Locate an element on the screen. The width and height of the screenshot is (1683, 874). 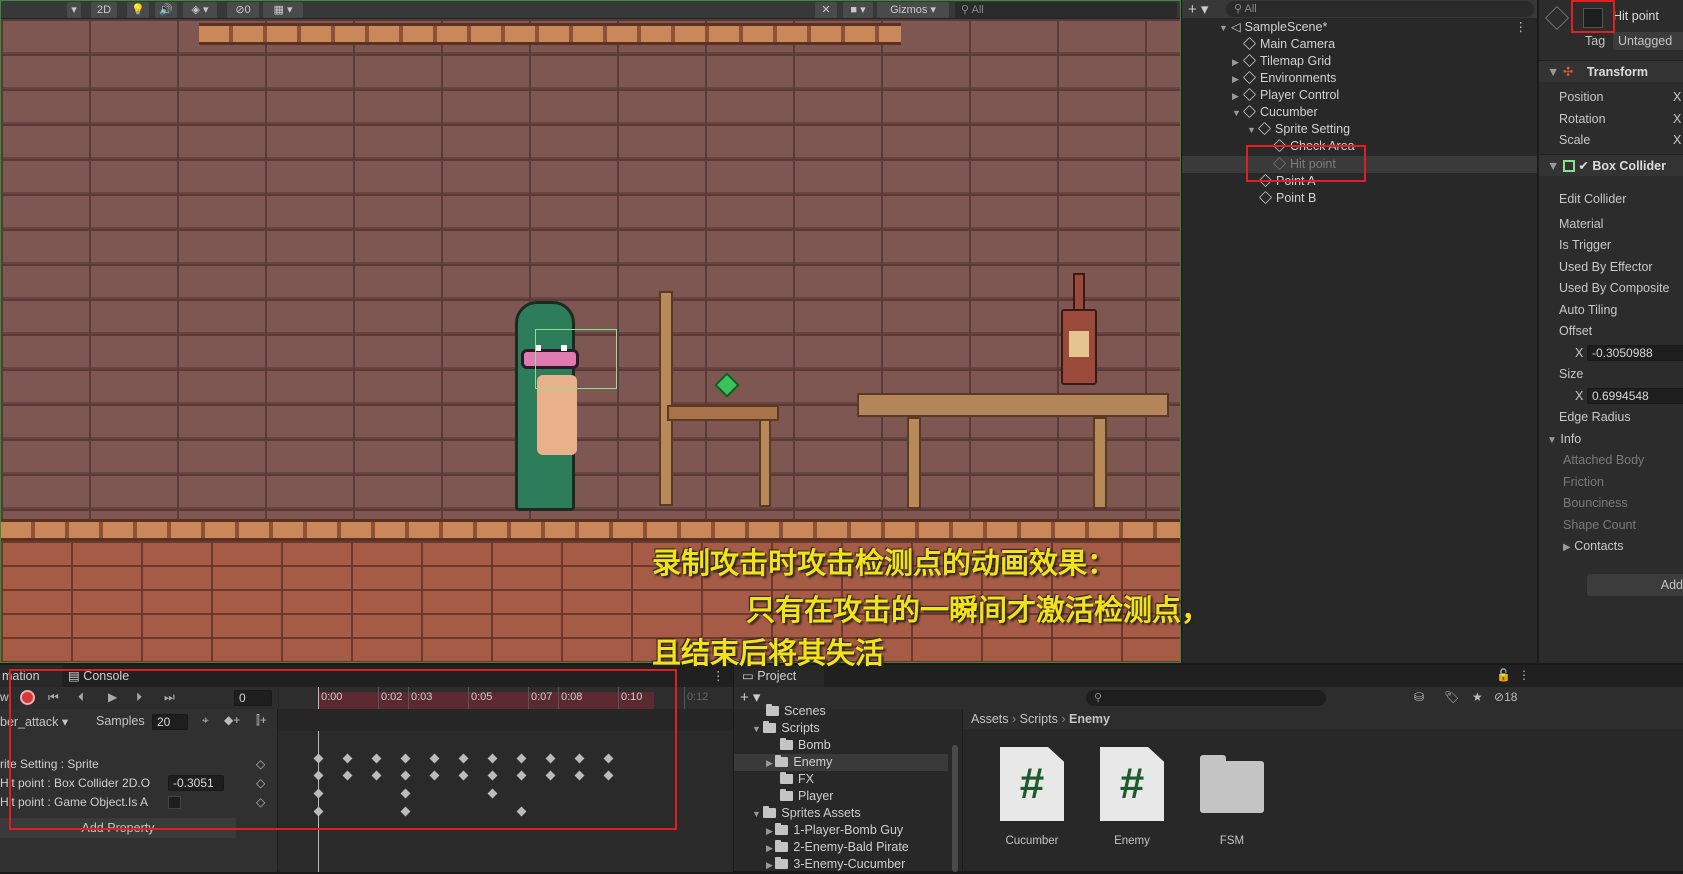
hidden-objects-toggle: ⊘0 is located at coordinates (243, 10).